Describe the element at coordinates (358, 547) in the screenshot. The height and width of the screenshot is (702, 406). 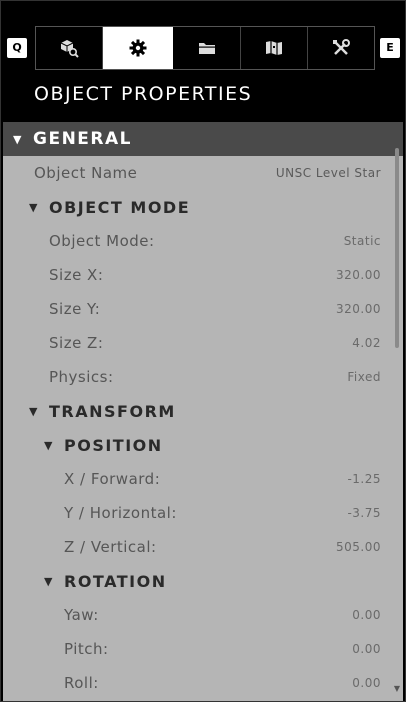
I see `prop-value: 505.00` at that location.